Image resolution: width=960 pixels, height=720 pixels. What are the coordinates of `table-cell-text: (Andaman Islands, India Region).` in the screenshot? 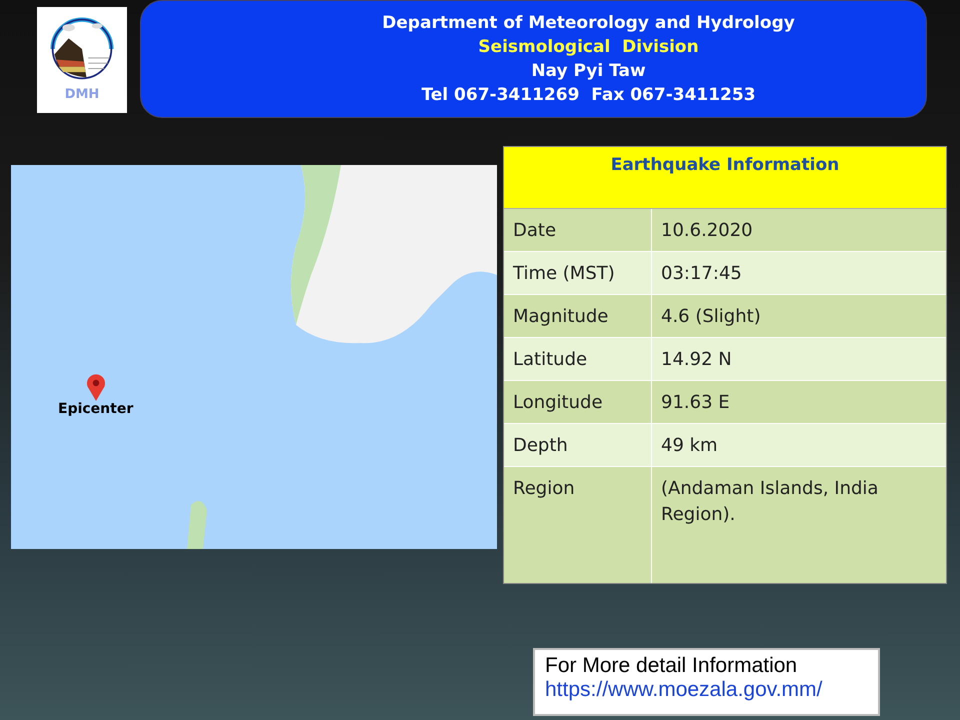 It's located at (770, 502).